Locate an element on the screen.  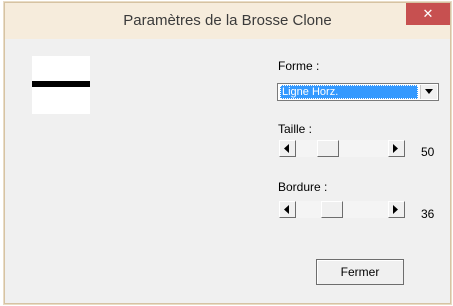
border-decrease-button is located at coordinates (287, 209).